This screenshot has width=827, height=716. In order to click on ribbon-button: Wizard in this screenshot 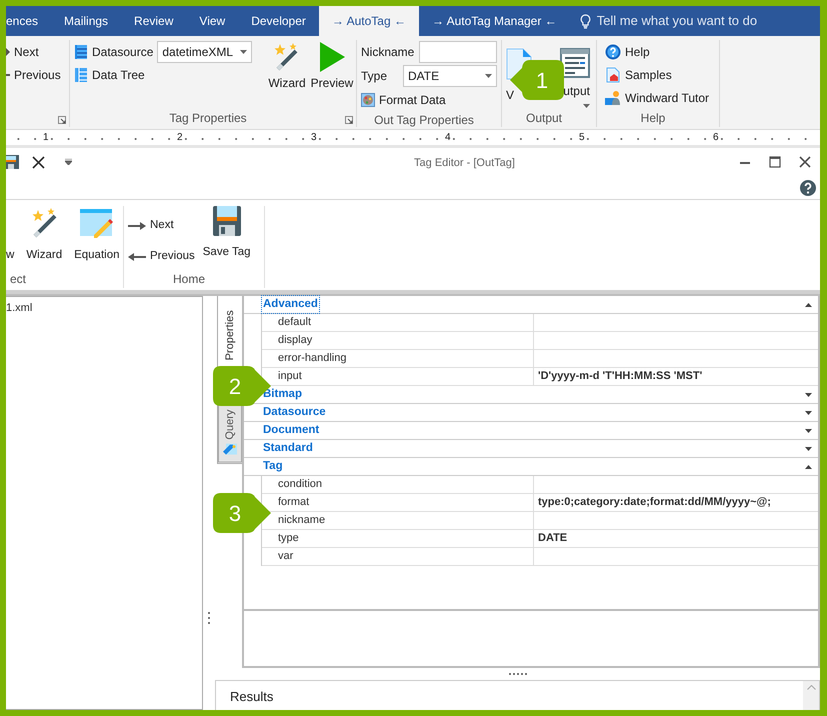, I will do `click(44, 235)`.